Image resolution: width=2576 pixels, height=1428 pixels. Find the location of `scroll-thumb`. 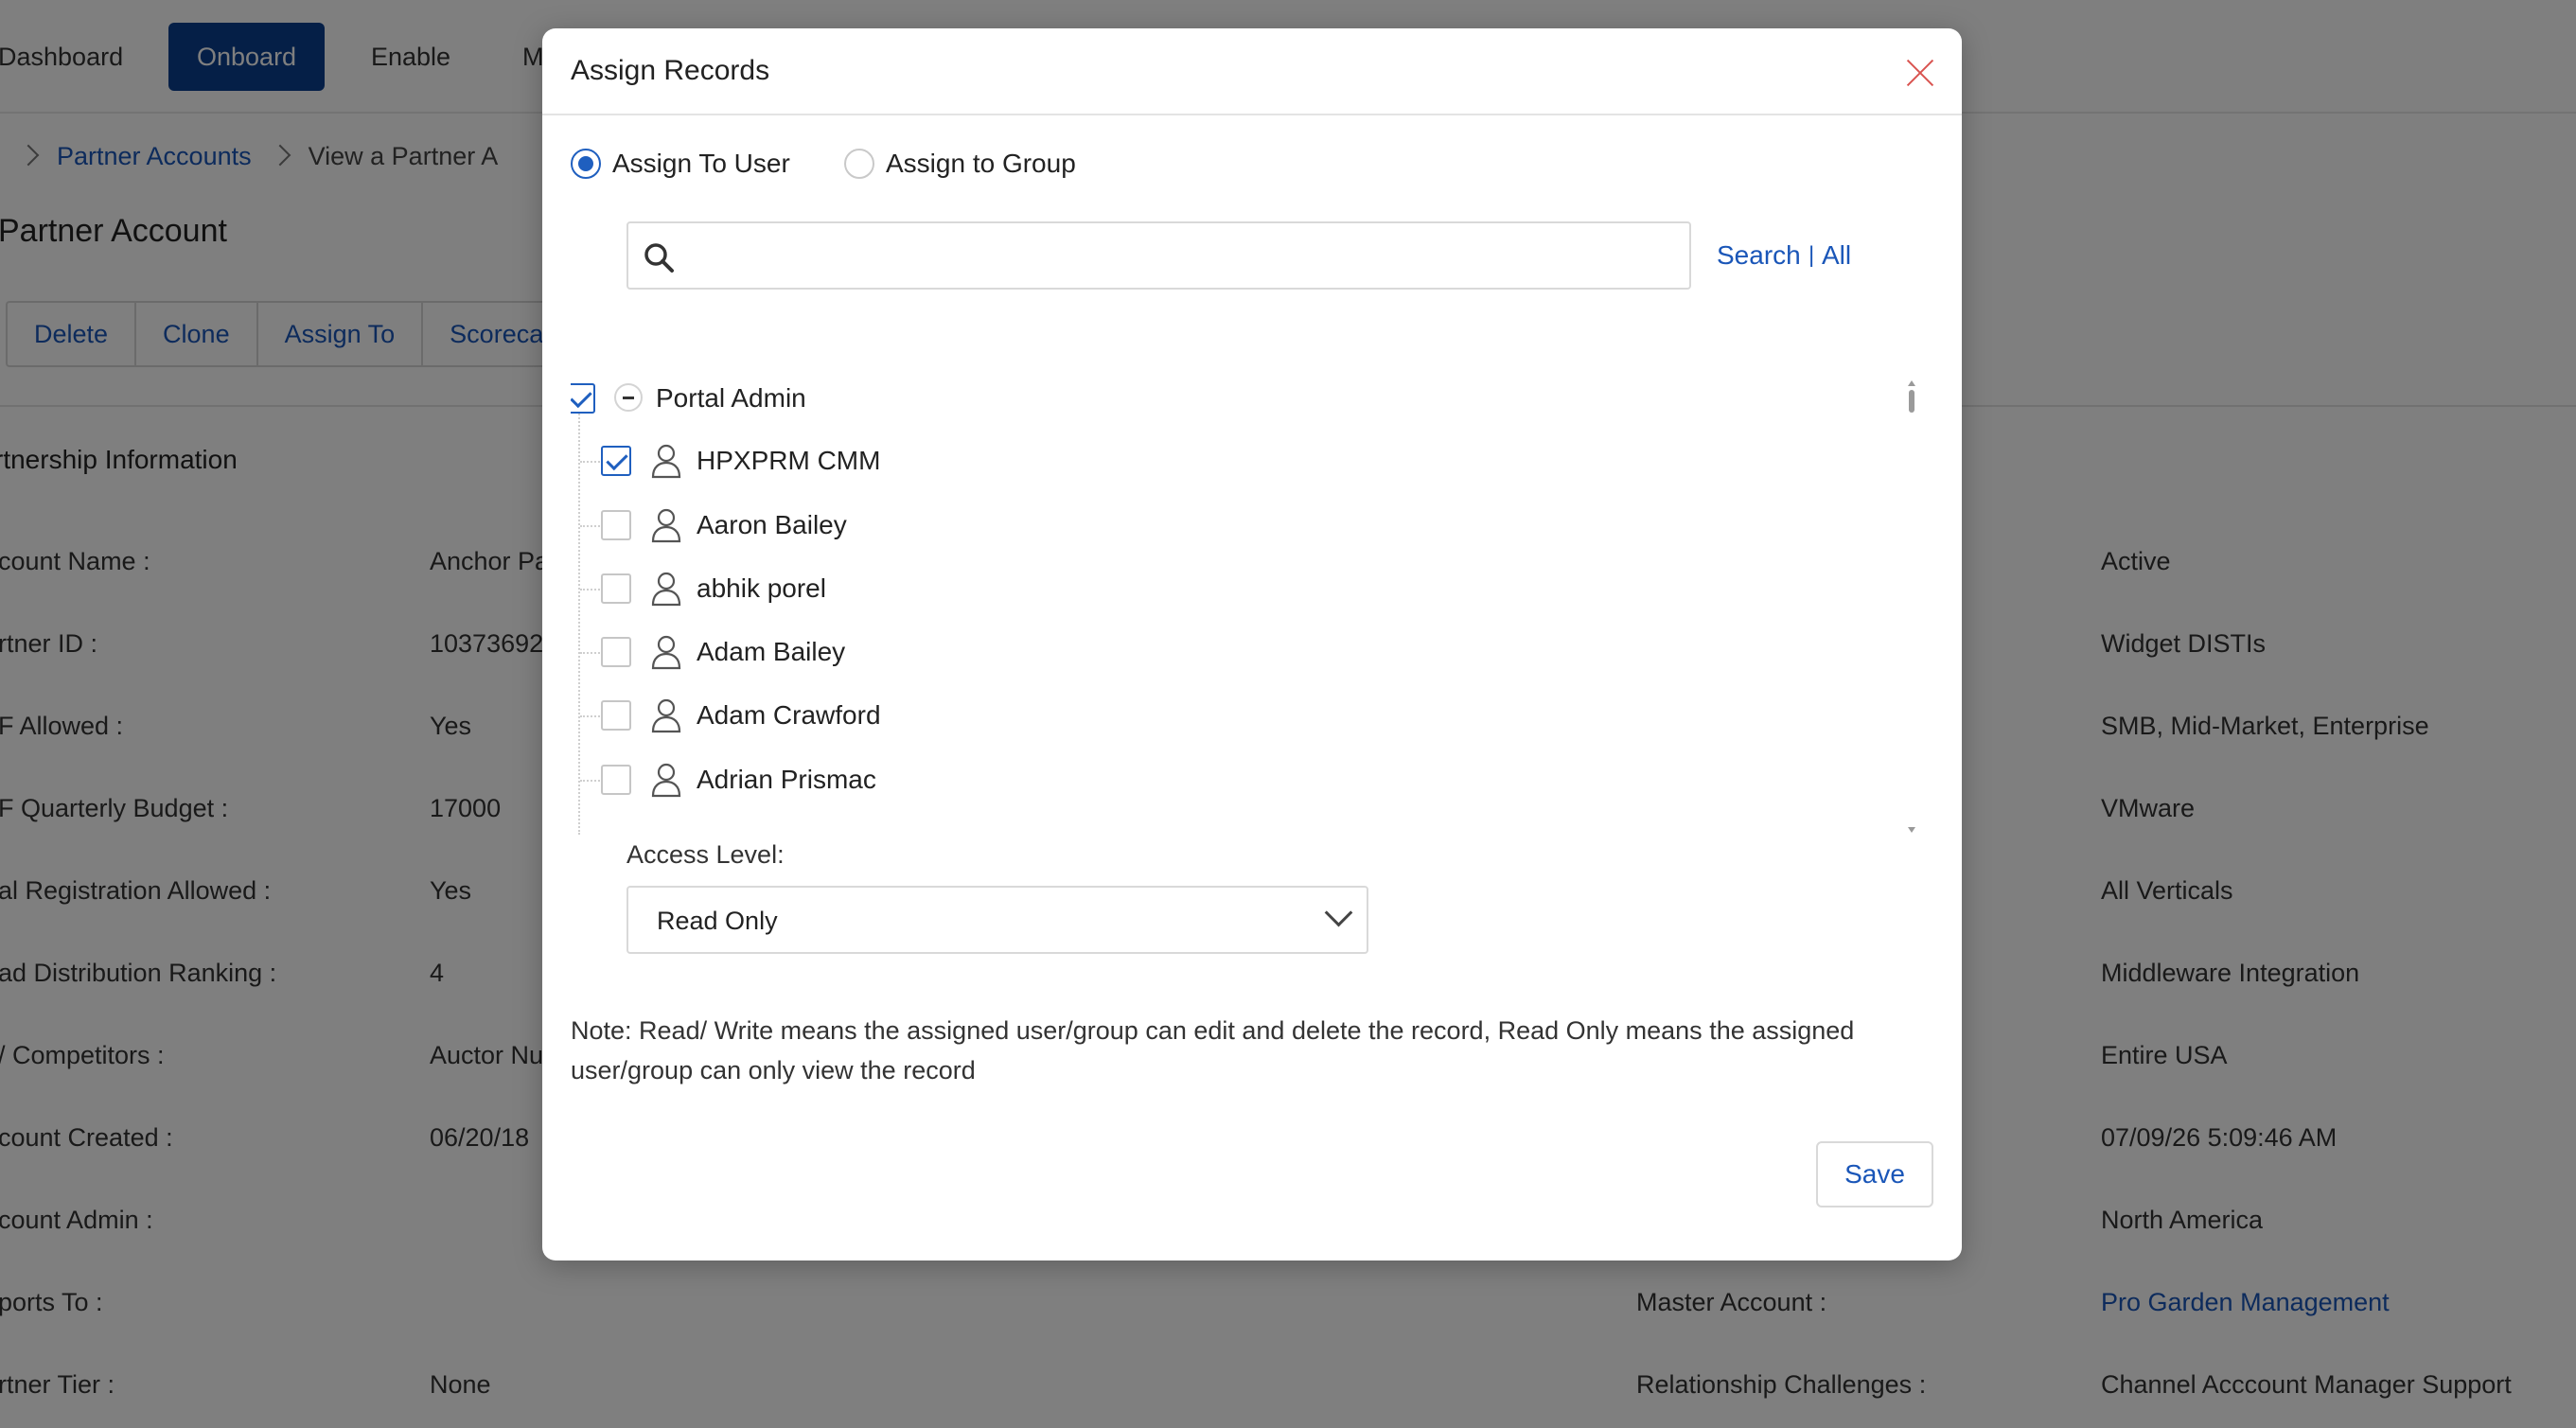

scroll-thumb is located at coordinates (1911, 401).